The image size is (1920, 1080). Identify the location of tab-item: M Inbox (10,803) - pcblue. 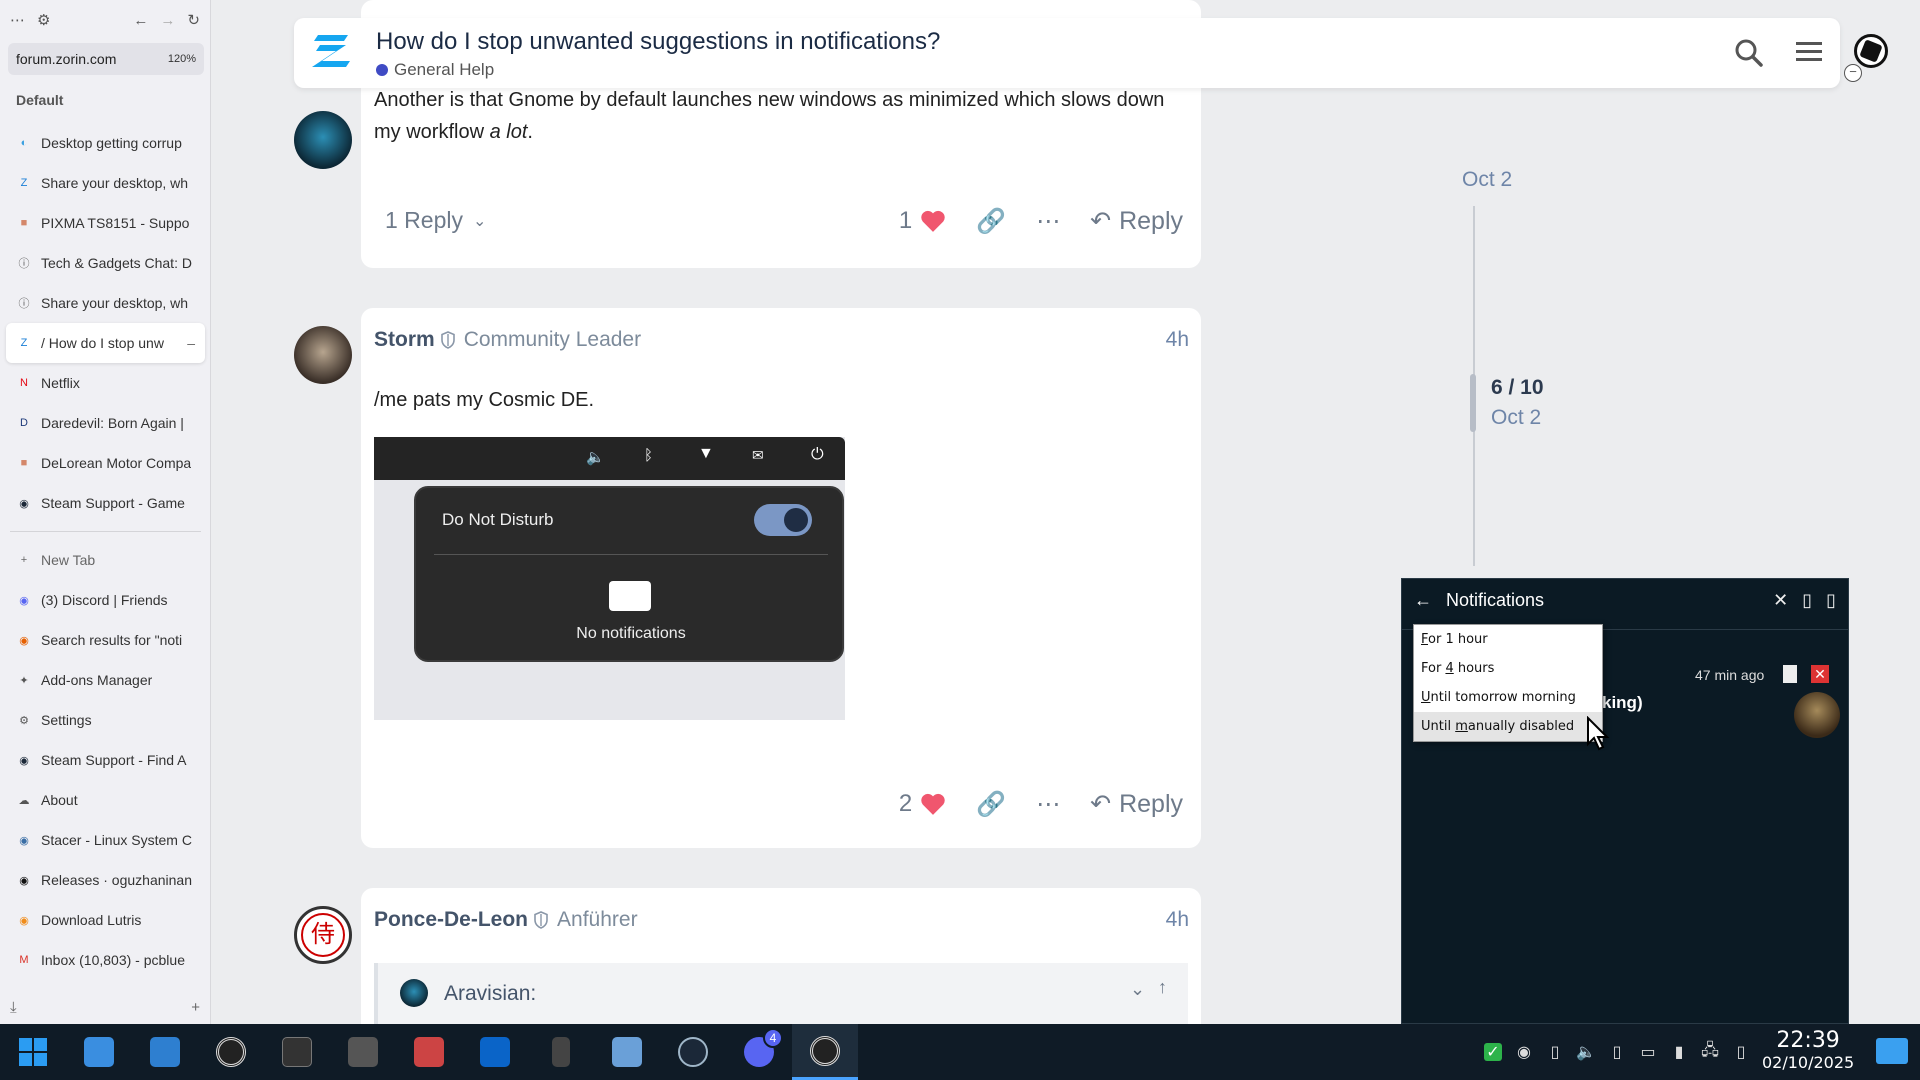
(105, 960).